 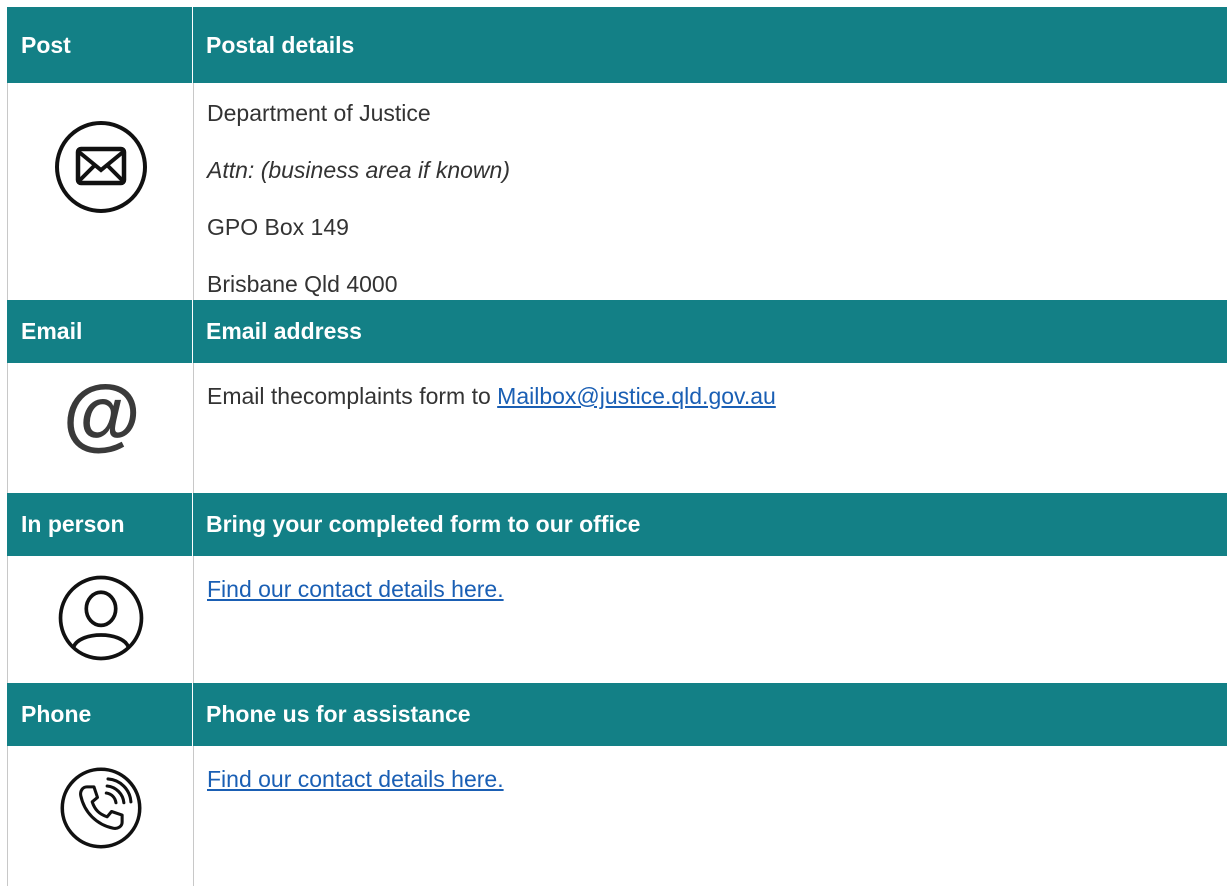 I want to click on in-person-body: Find our contact details here., so click(x=710, y=619).